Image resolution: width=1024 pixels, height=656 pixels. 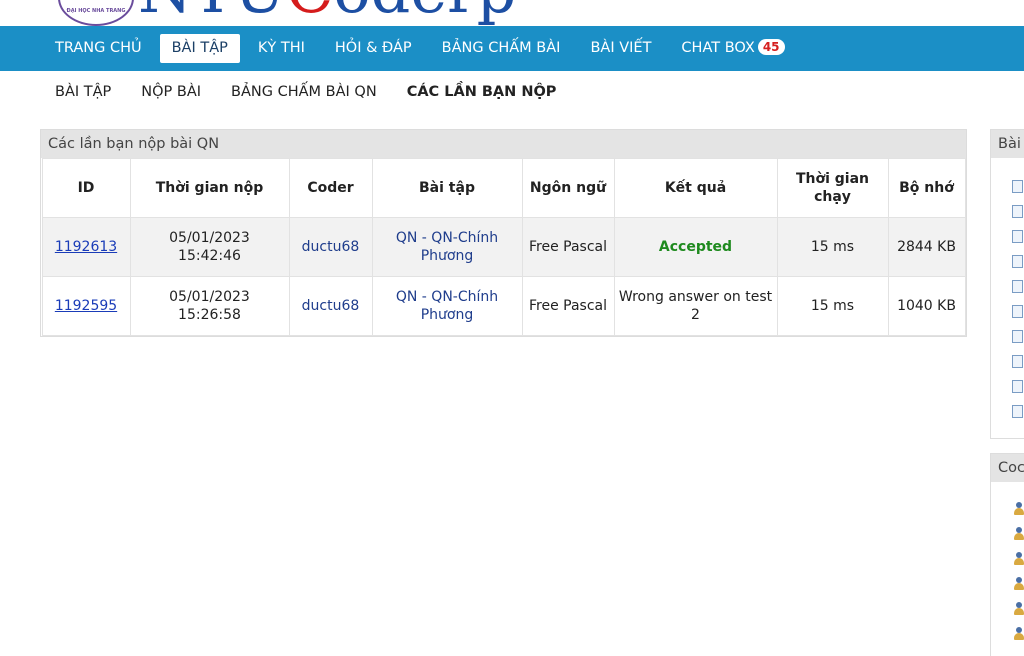 I want to click on cell-result: Accepted, so click(x=695, y=247).